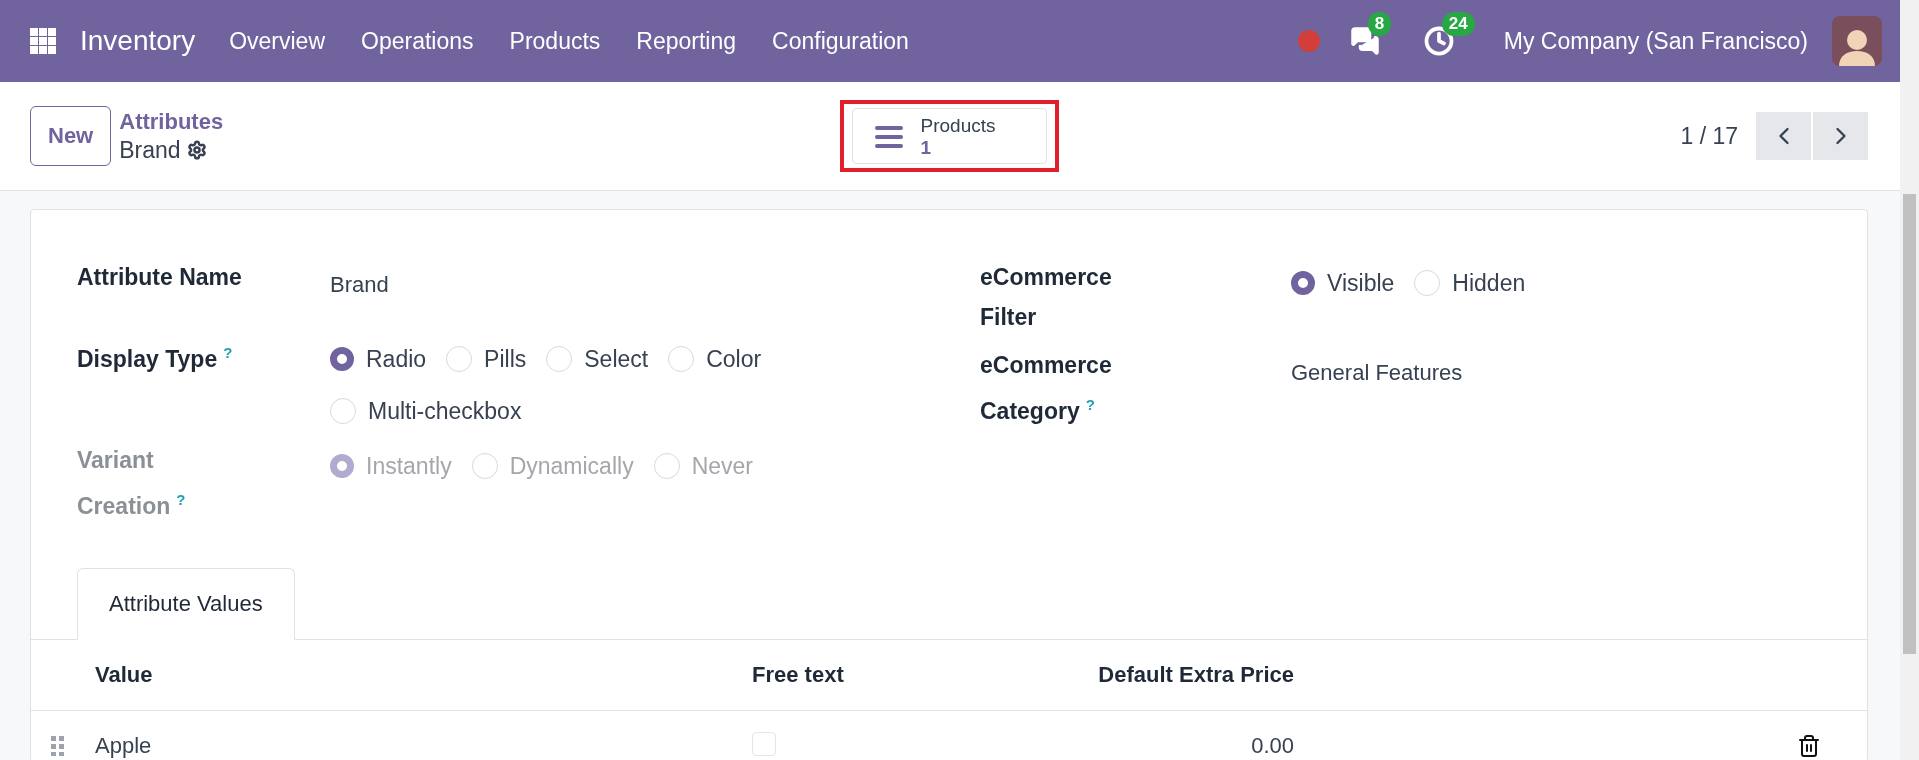 This screenshot has height=760, width=1919. I want to click on radio-option: Visible, so click(1343, 283).